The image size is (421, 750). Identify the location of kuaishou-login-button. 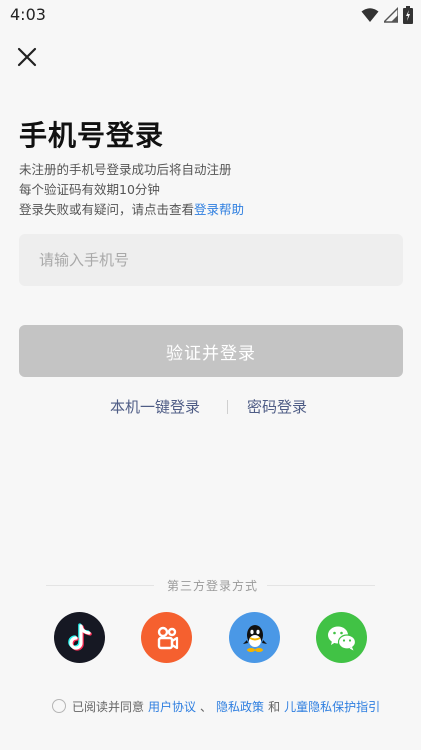
(166, 637).